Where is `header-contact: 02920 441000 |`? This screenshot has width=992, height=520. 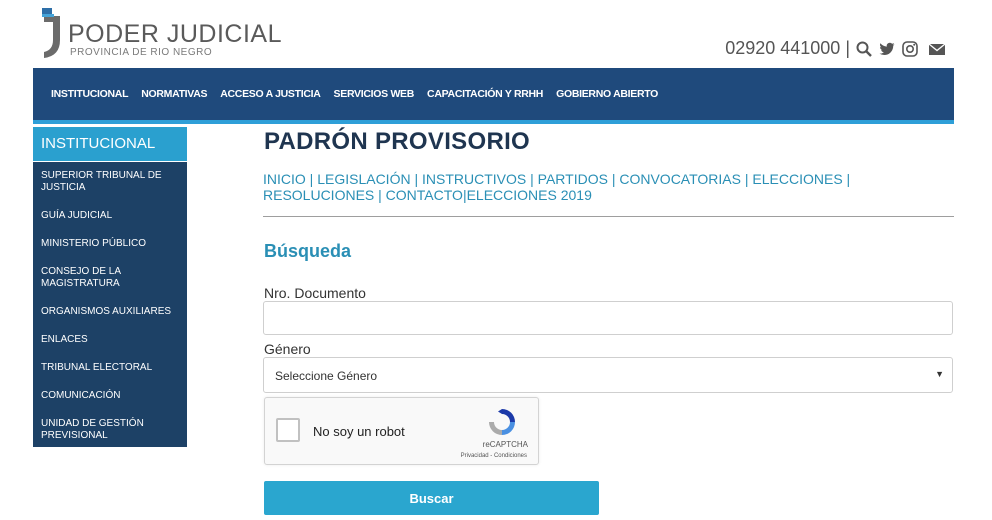 header-contact: 02920 441000 | is located at coordinates (835, 48).